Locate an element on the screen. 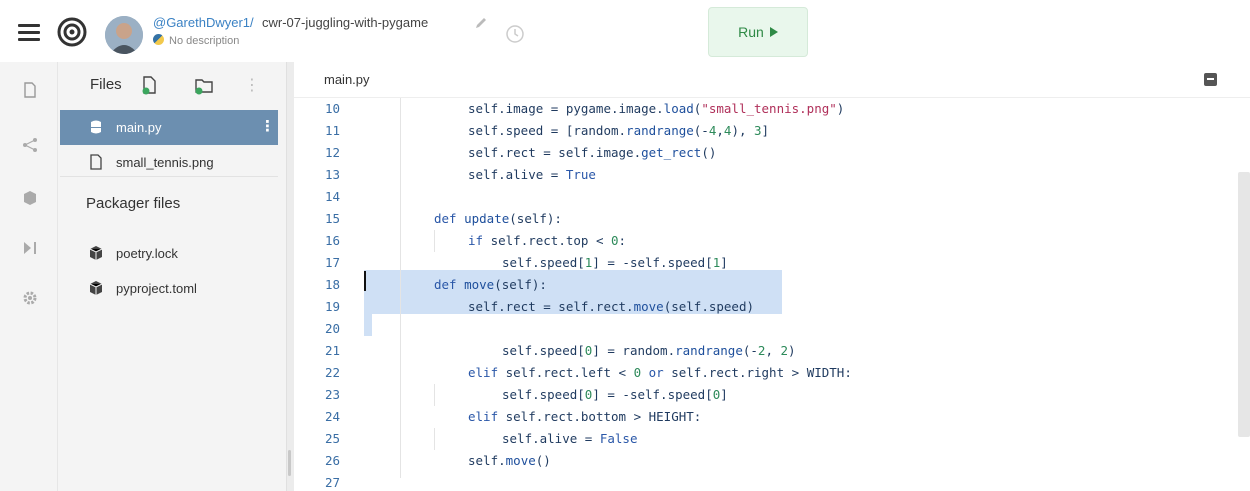  code-text: def update(self): is located at coordinates (498, 218).